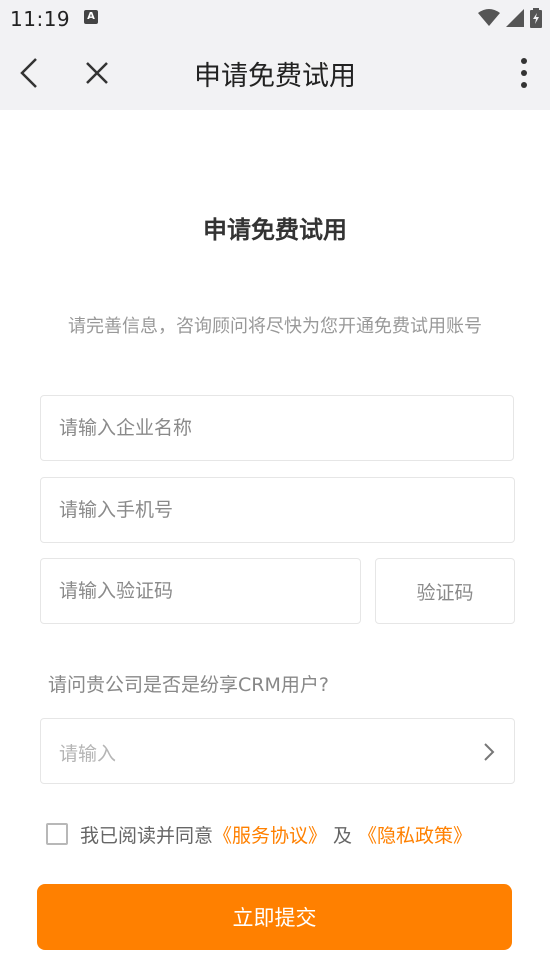 This screenshot has width=550, height=979. What do you see at coordinates (515, 18) in the screenshot?
I see `signal-icon` at bounding box center [515, 18].